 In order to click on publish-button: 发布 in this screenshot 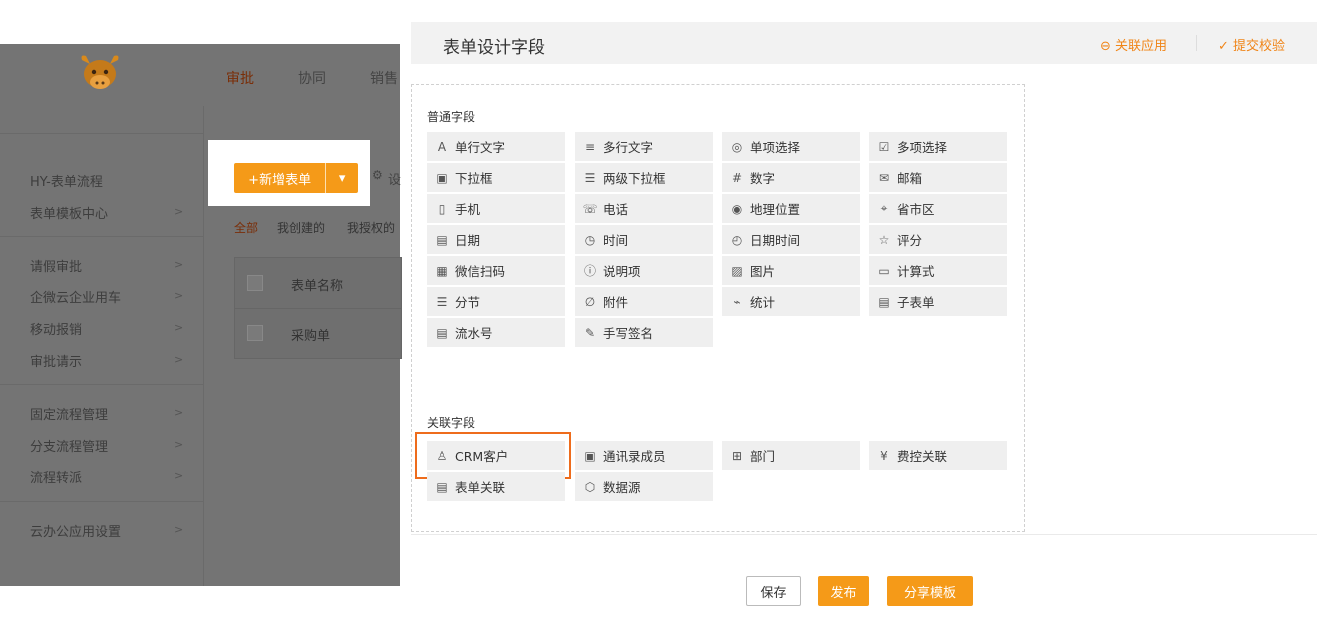, I will do `click(843, 591)`.